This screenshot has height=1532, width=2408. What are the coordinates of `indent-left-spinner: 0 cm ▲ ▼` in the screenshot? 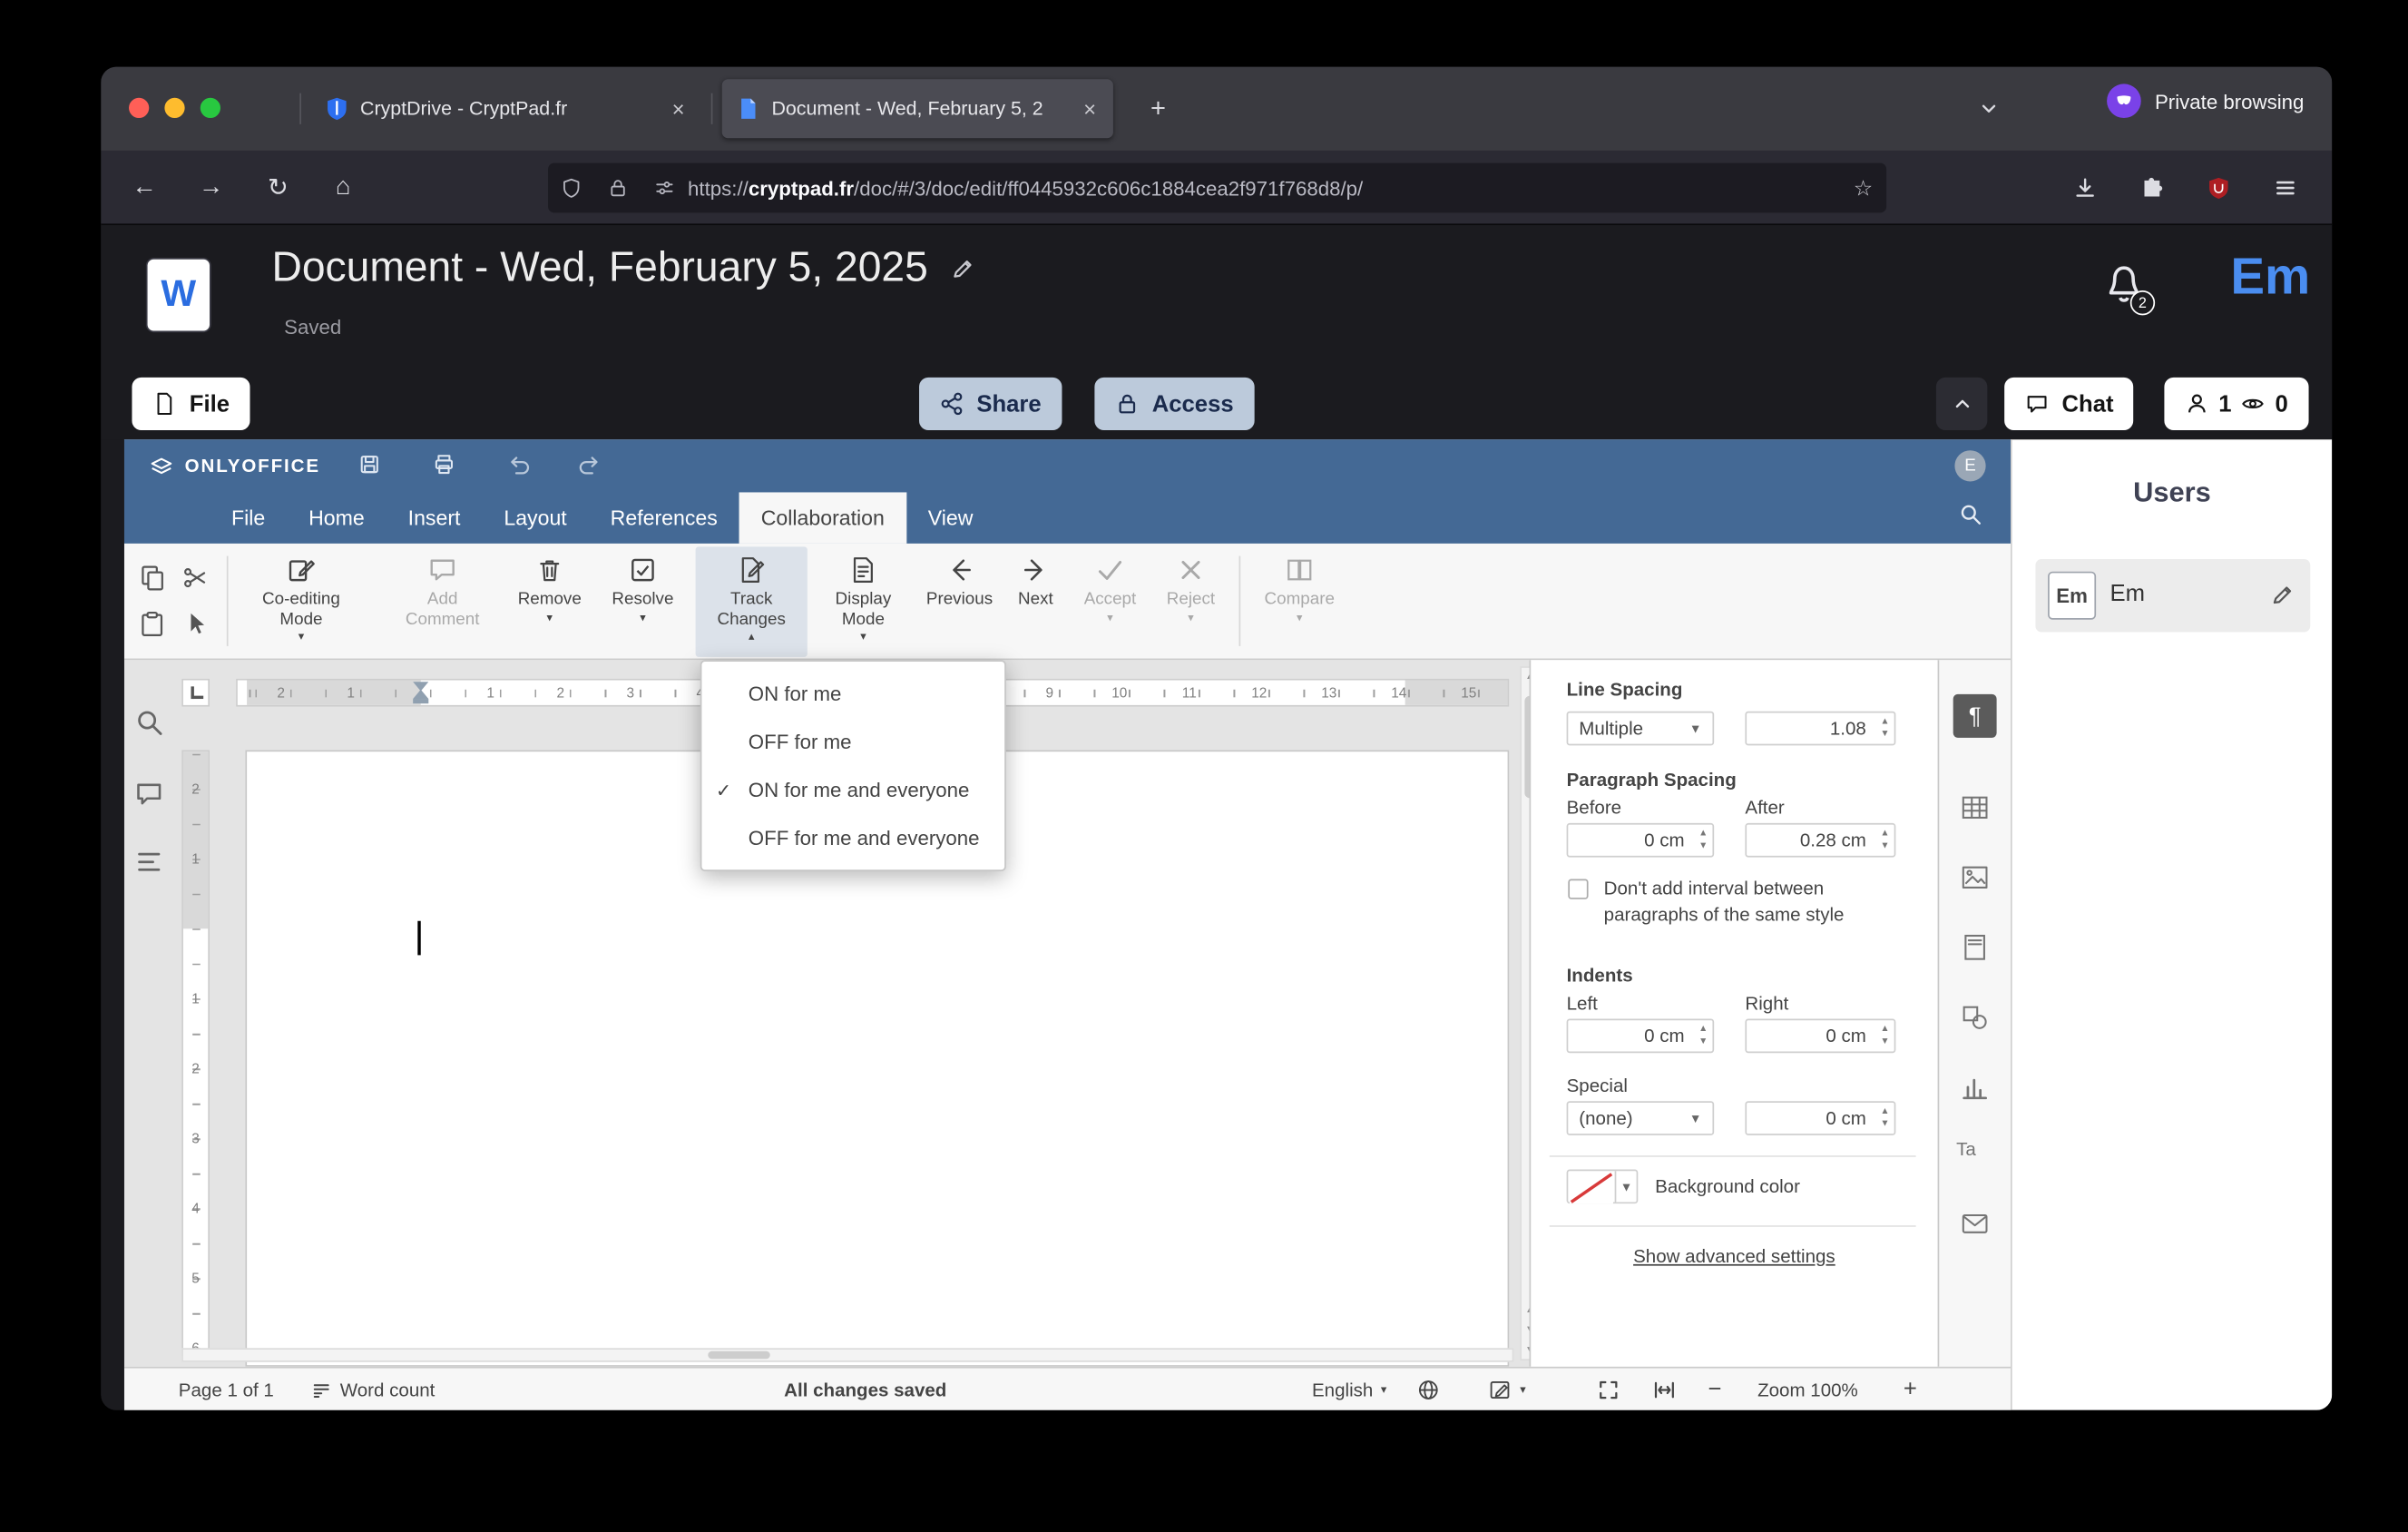 It's located at (1641, 1036).